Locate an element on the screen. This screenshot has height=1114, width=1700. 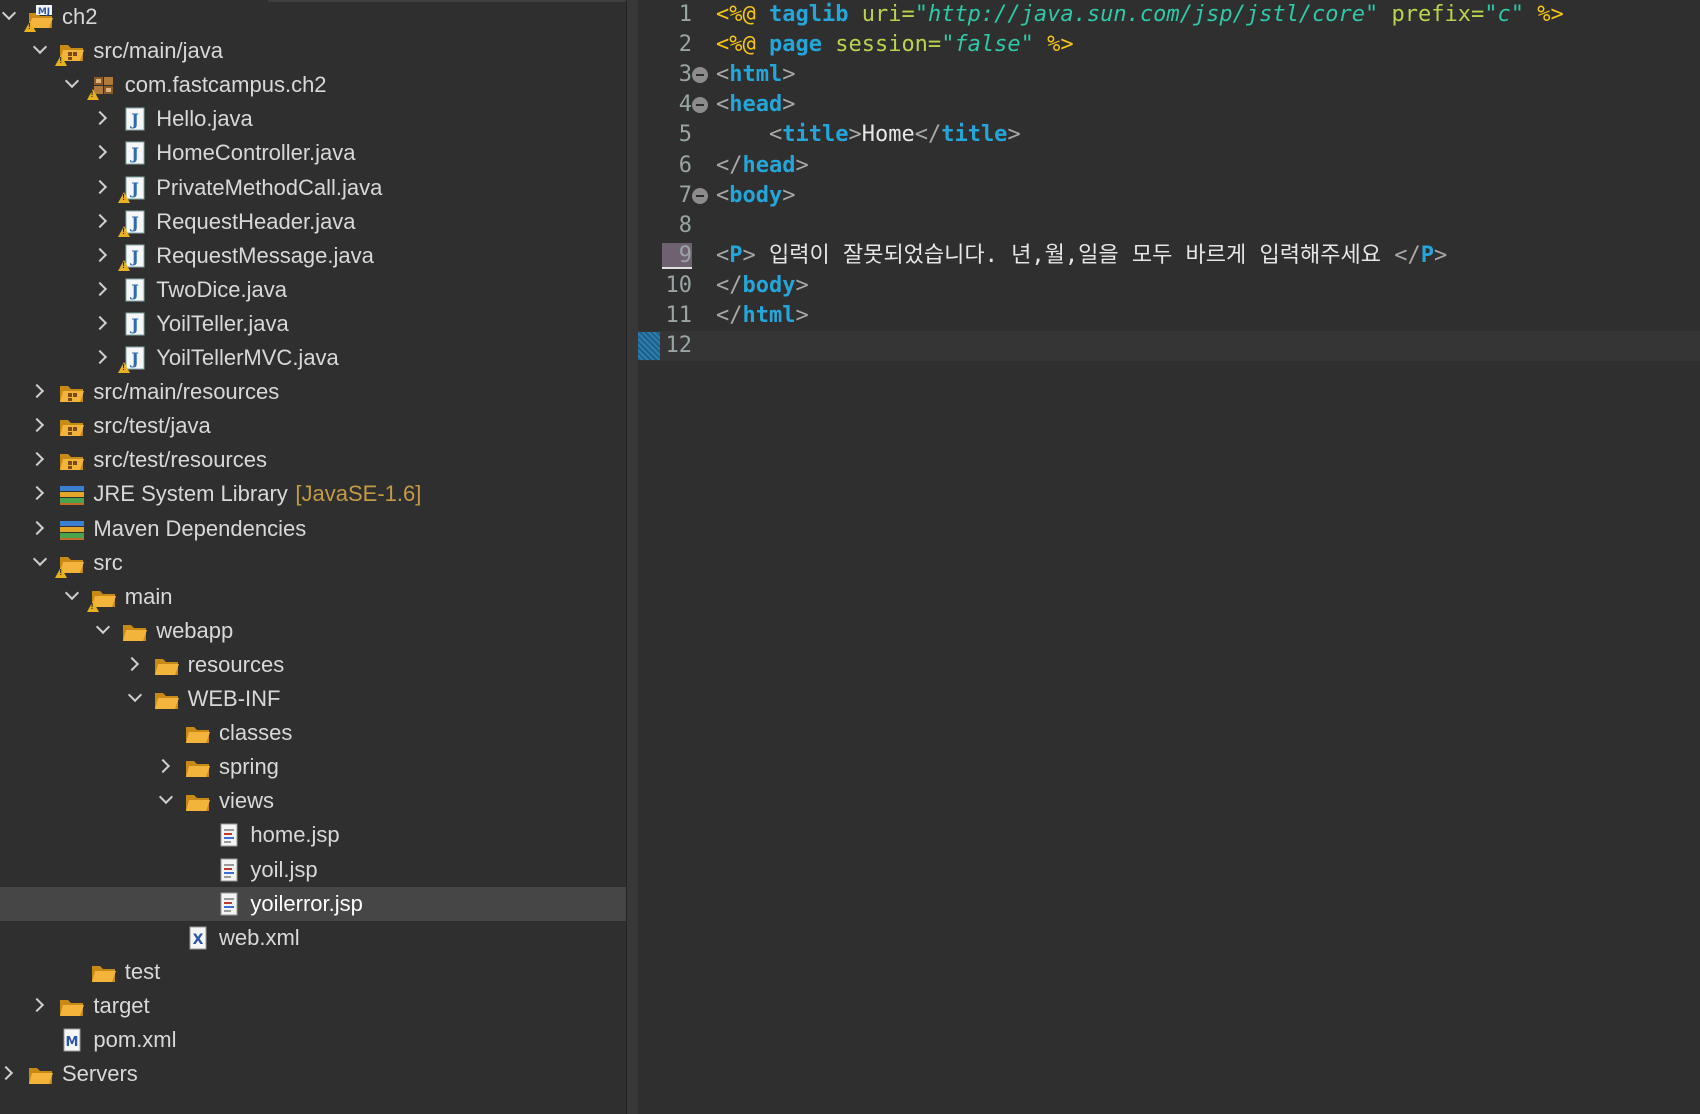
tree-item-label: YoilTellerMVC.java is located at coordinates (247, 357).